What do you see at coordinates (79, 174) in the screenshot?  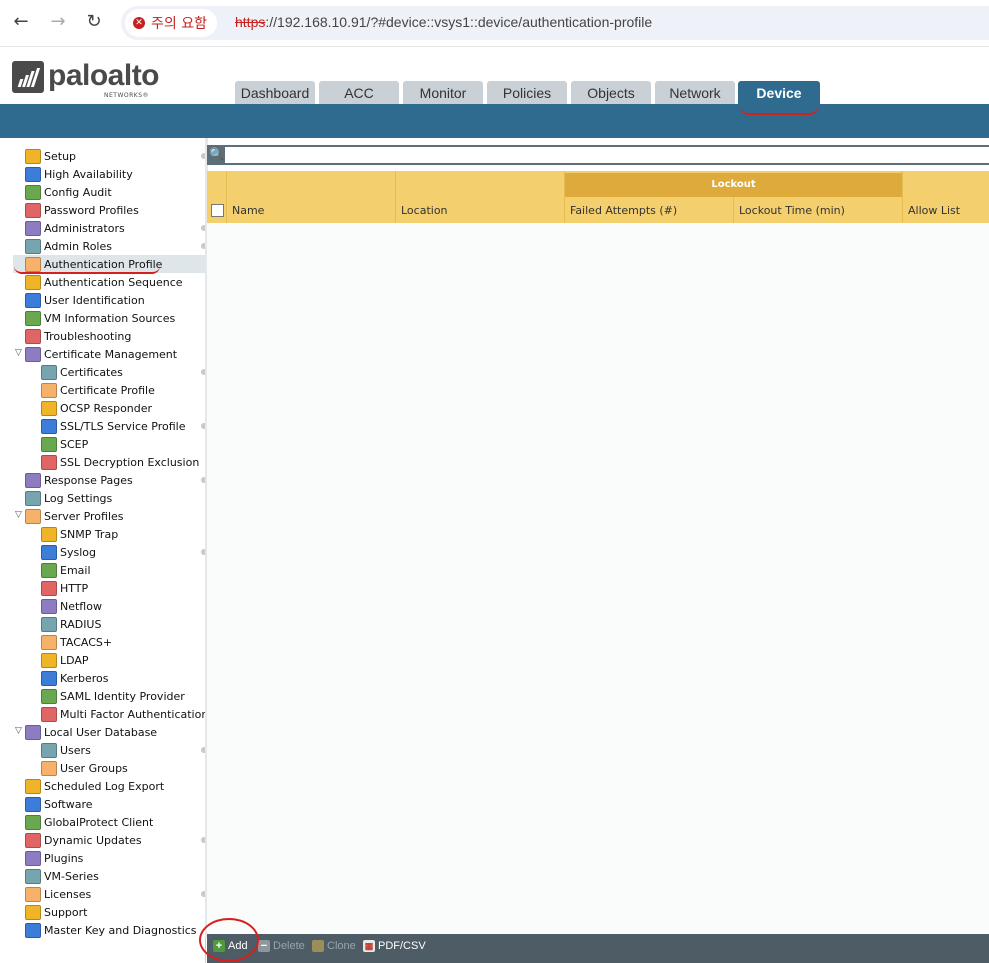 I see `sidebar-item-high-availability: High Availability` at bounding box center [79, 174].